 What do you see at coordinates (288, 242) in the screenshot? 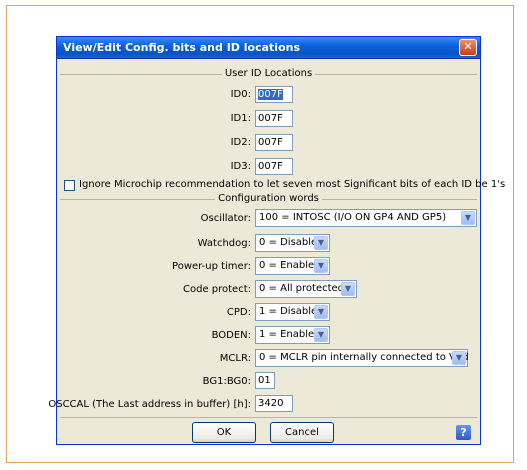
I see `watchdog-value: 0 = Disable` at bounding box center [288, 242].